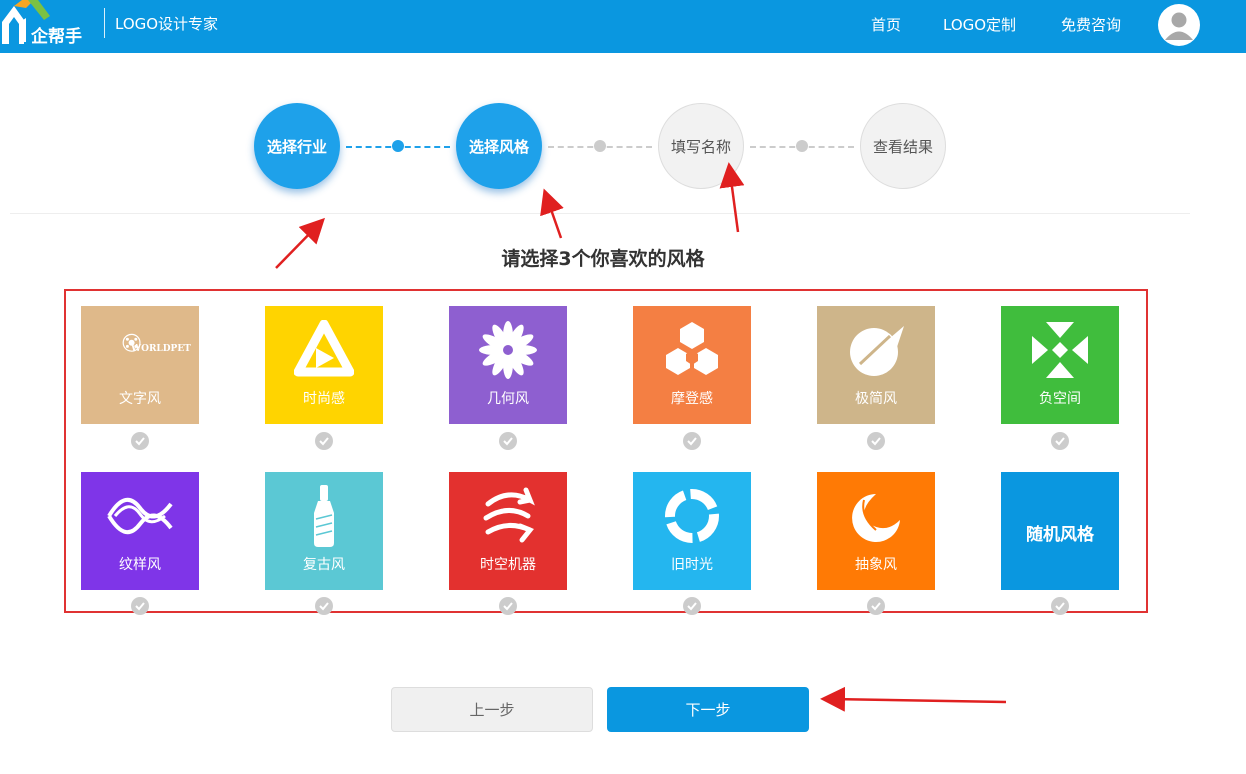 Image resolution: width=1246 pixels, height=774 pixels. I want to click on step-fill-name: 填写名称, so click(701, 146).